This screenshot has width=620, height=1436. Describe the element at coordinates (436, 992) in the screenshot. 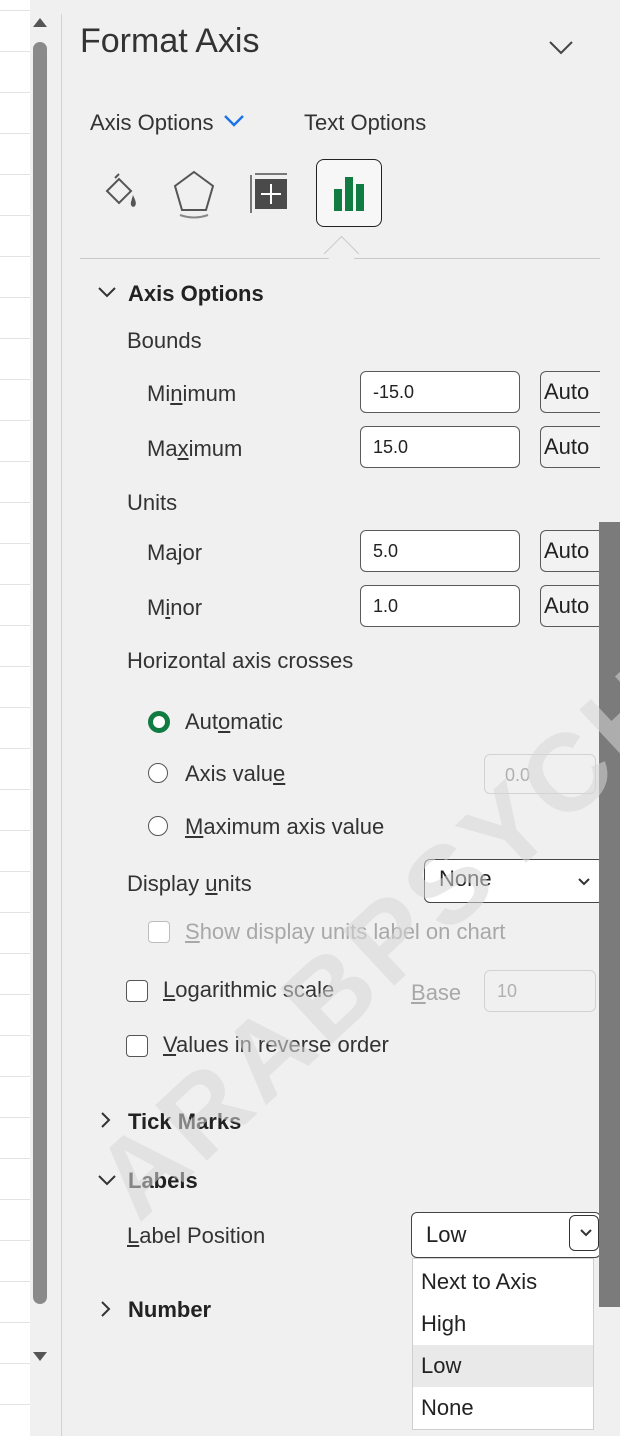

I see `log-base-label: Base` at that location.